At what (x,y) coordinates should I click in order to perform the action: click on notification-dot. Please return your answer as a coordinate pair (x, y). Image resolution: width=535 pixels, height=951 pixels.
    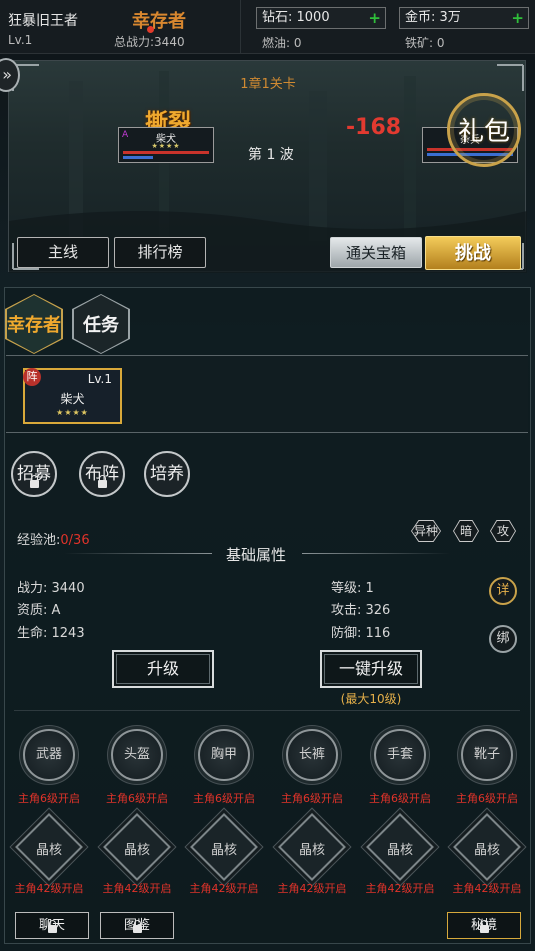
    Looking at the image, I should click on (150, 29).